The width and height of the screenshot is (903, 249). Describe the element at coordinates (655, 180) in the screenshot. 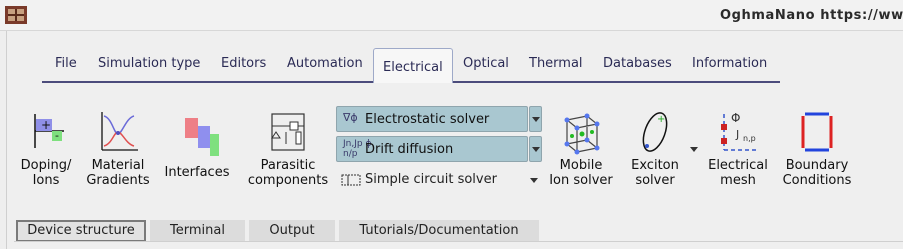

I see `exciton-label-2: solver` at that location.